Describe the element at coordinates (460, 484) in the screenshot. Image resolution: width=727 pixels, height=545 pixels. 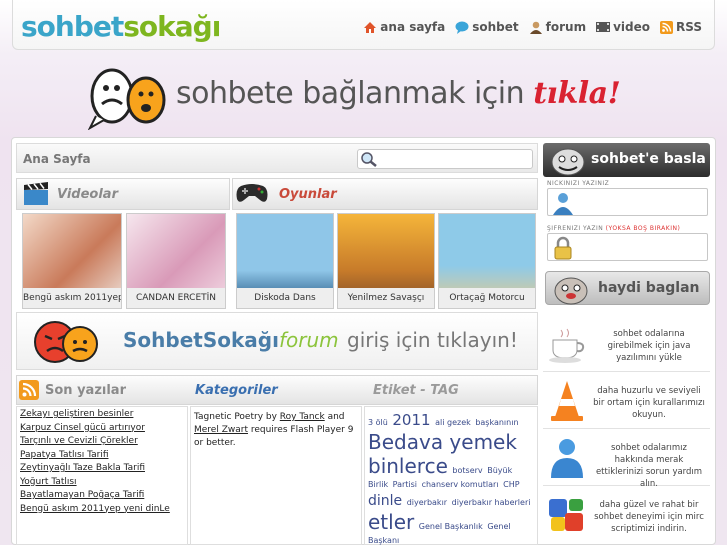
I see `tag-link: chanserv komutları` at that location.